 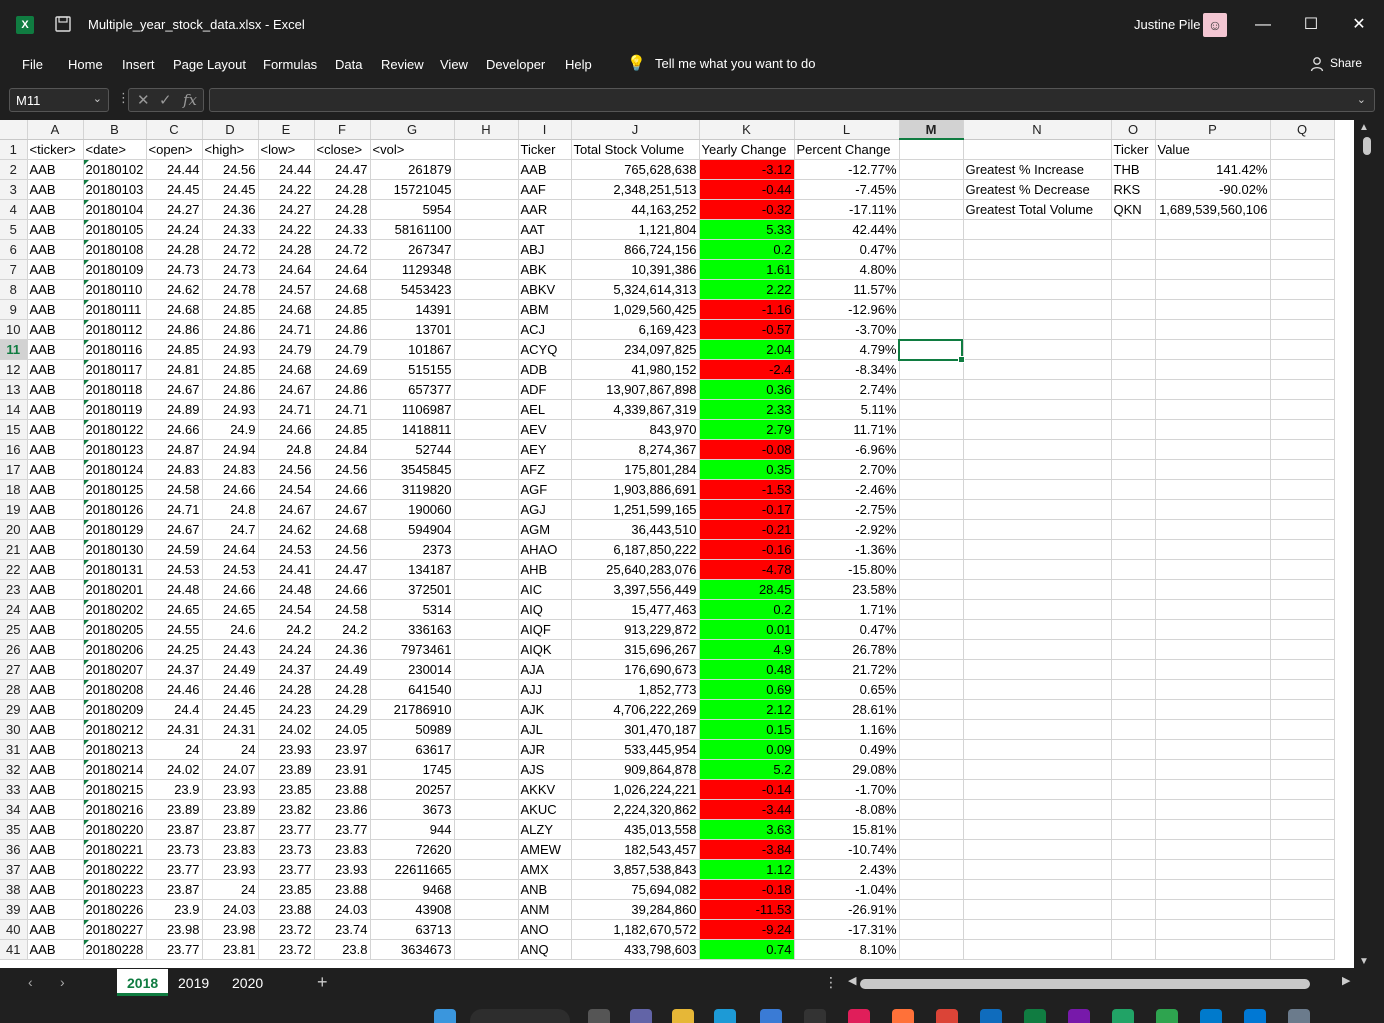 I want to click on cell-i20: AGM, so click(x=545, y=529).